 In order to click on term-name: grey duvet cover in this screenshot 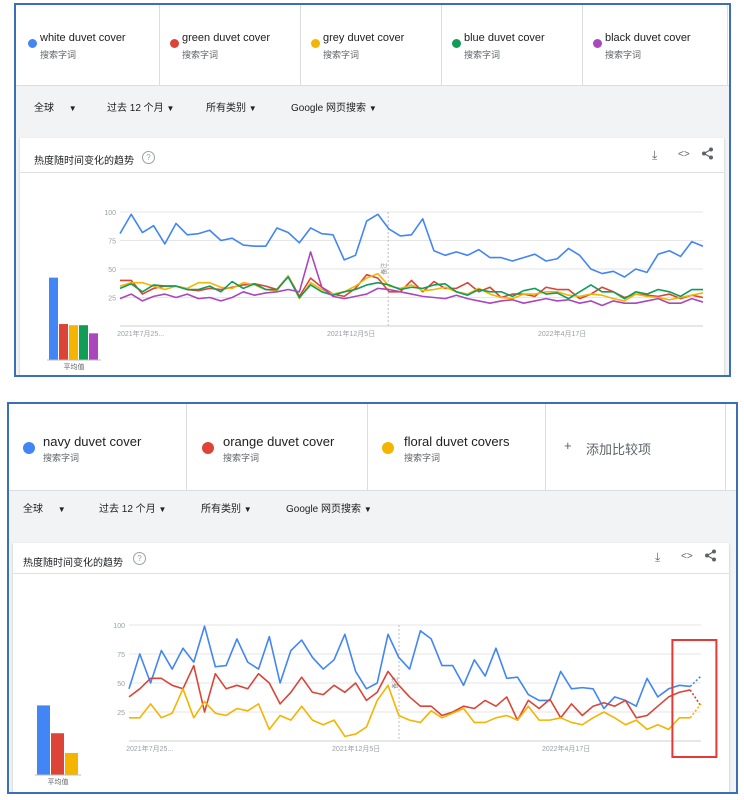, I will do `click(364, 38)`.